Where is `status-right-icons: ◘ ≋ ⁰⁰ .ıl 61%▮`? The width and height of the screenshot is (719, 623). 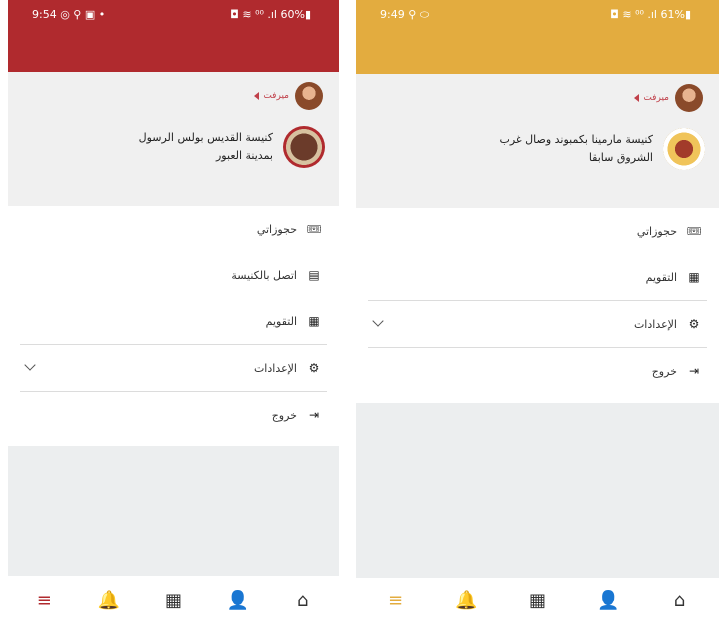 status-right-icons: ◘ ≋ ⁰⁰ .ıl 61%▮ is located at coordinates (650, 14).